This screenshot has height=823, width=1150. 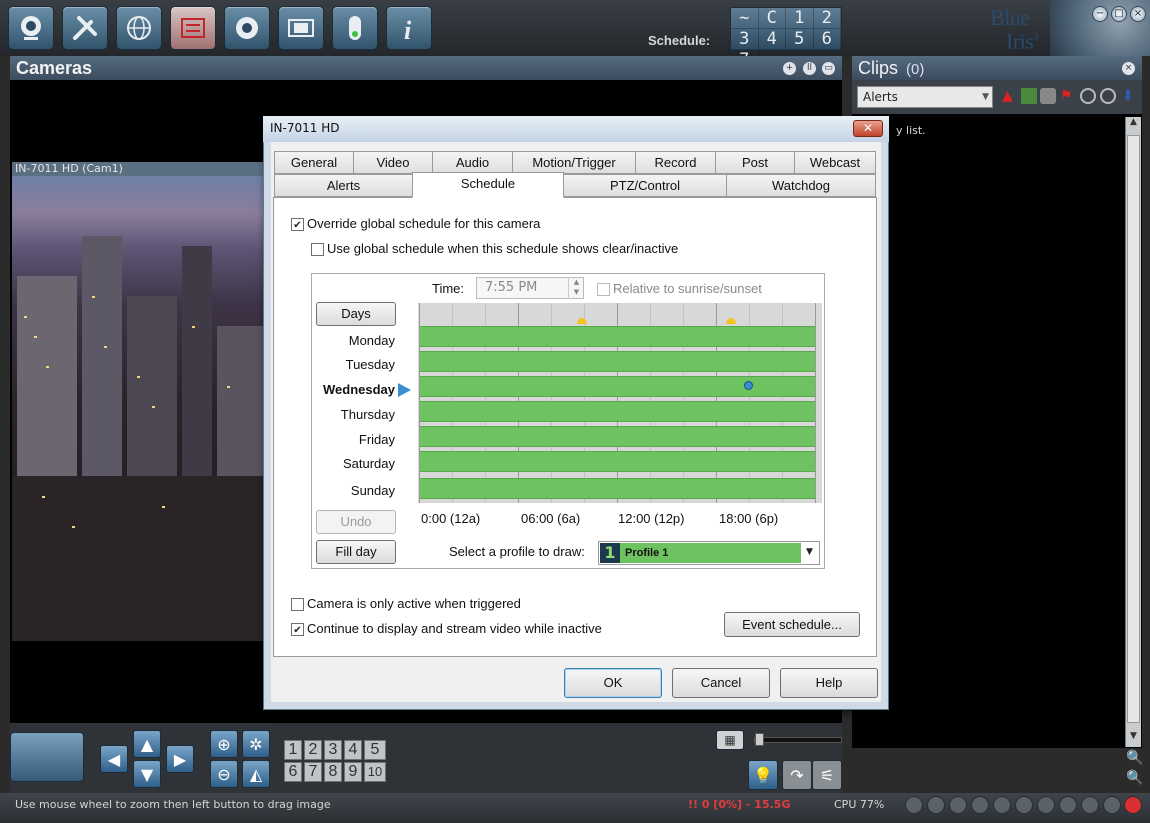 I want to click on pan-right-icon: ▶, so click(x=180, y=759).